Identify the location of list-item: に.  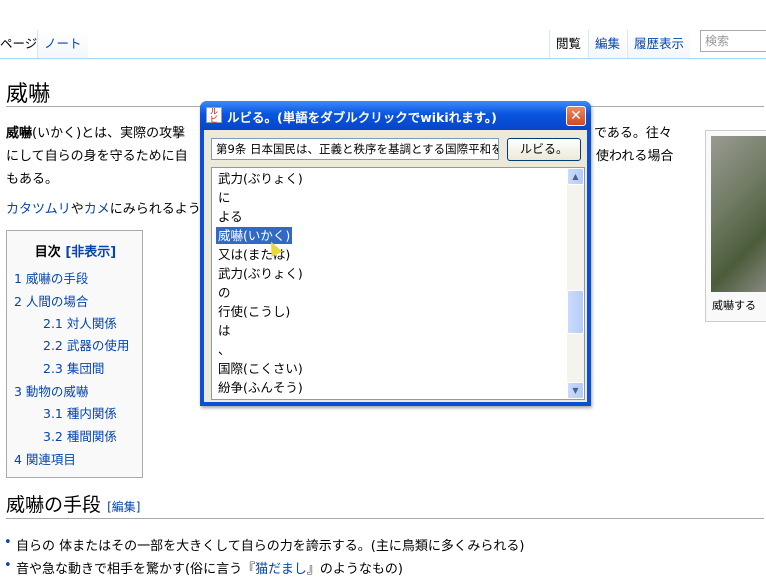
(224, 197).